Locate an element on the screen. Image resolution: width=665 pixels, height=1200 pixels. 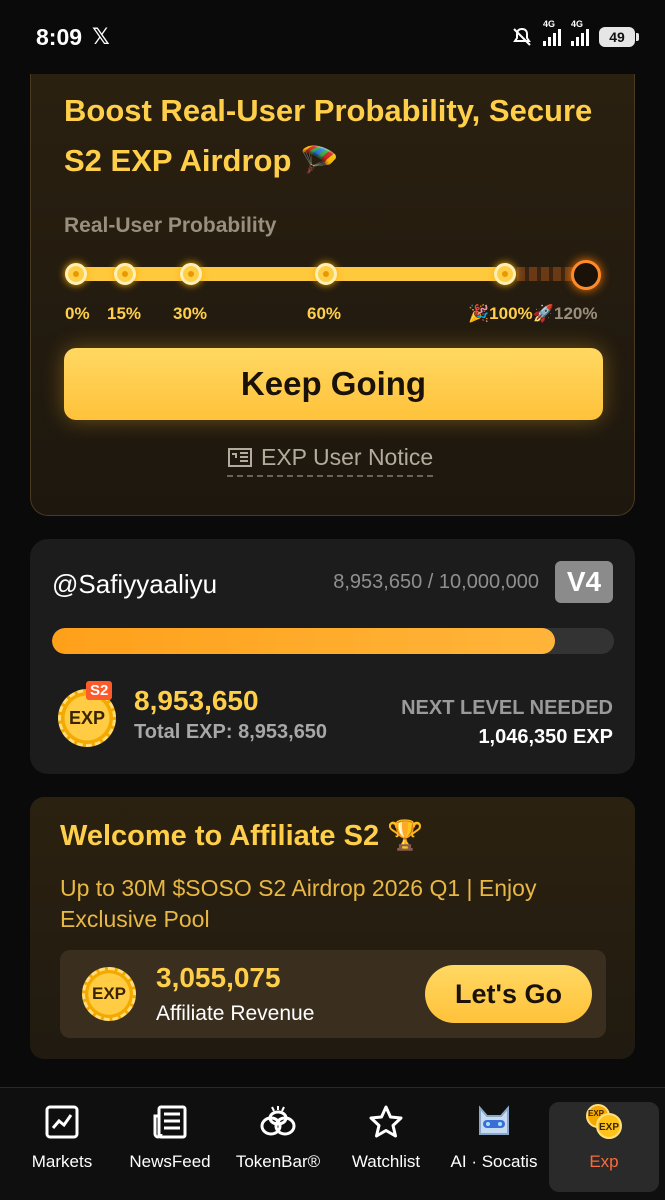
chart-icon is located at coordinates (62, 1122).